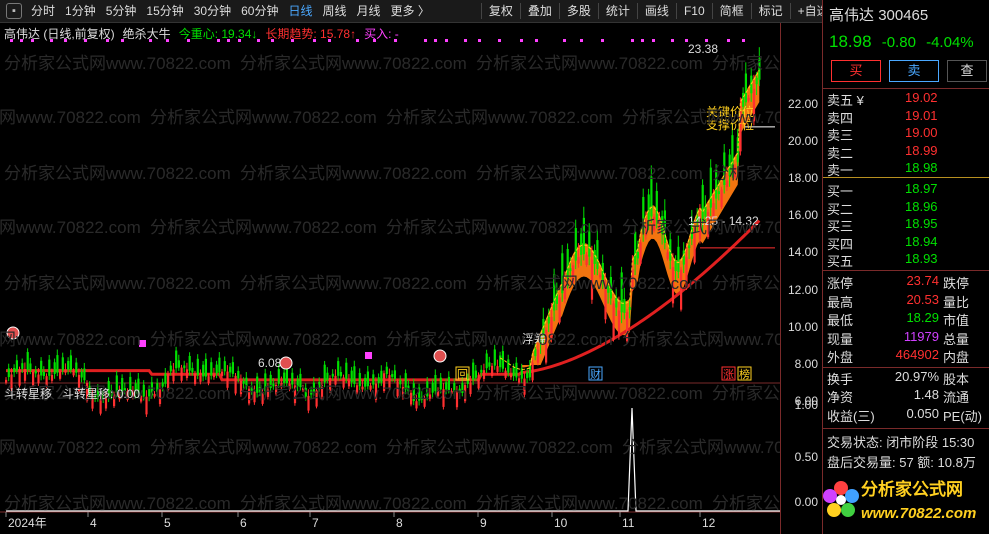  What do you see at coordinates (921, 241) in the screenshot?
I see `bid-price: 18.94` at bounding box center [921, 241].